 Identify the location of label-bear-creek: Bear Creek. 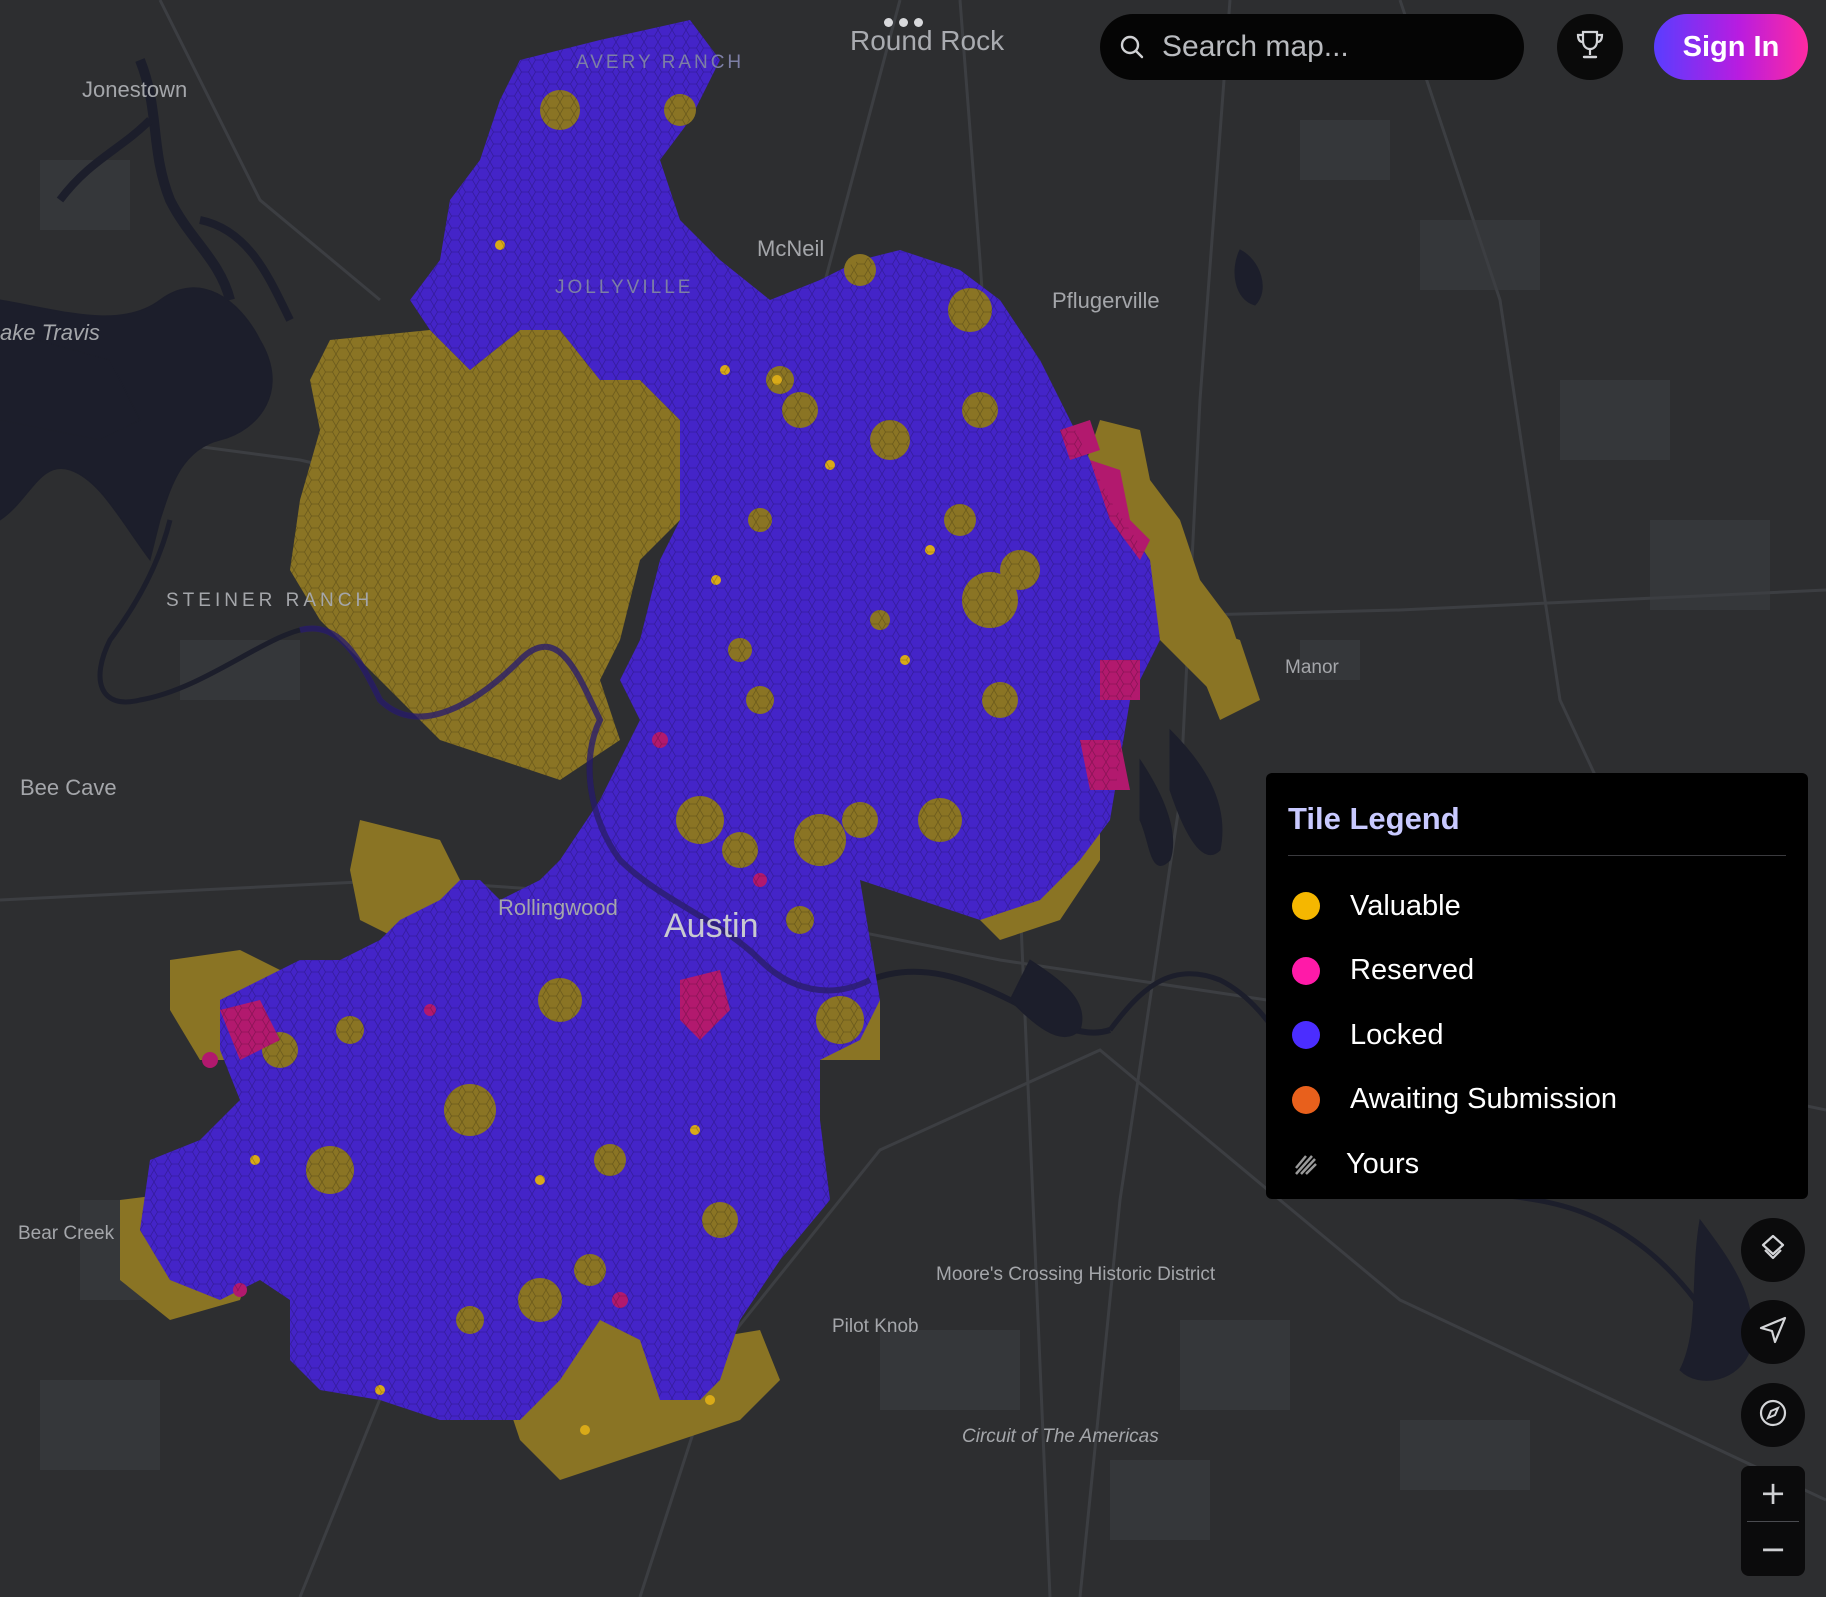
(66, 1233).